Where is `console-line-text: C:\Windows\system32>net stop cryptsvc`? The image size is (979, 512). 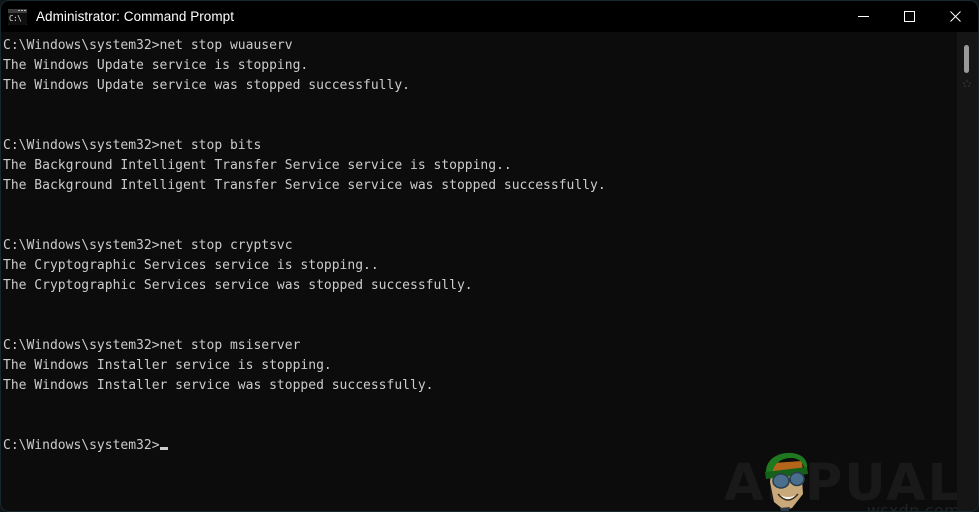
console-line-text: C:\Windows\system32>net stop cryptsvc is located at coordinates (148, 245).